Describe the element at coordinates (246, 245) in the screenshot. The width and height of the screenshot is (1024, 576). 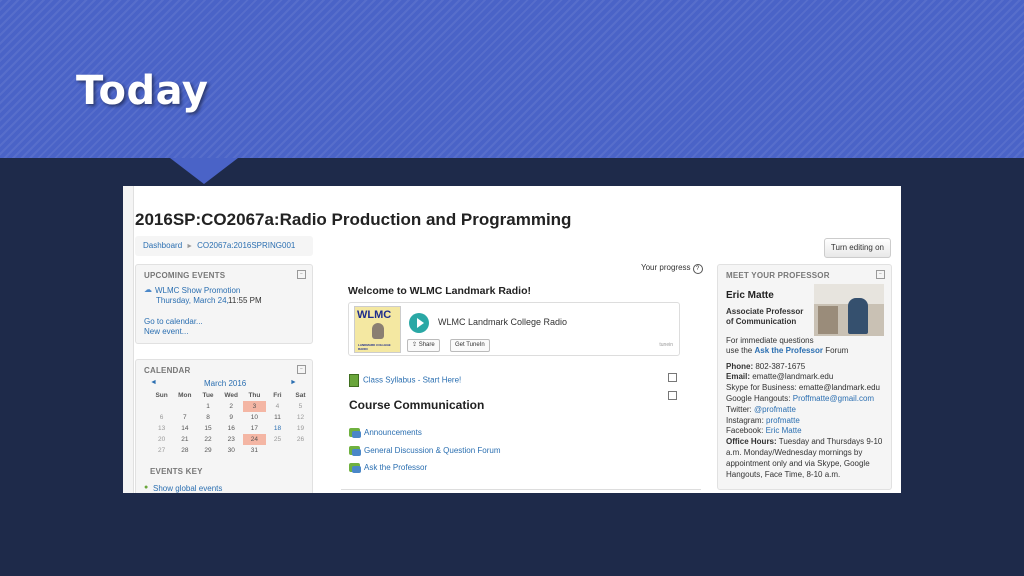
I see `breadcrumb-course: CO2067a:2016SPRING001` at that location.